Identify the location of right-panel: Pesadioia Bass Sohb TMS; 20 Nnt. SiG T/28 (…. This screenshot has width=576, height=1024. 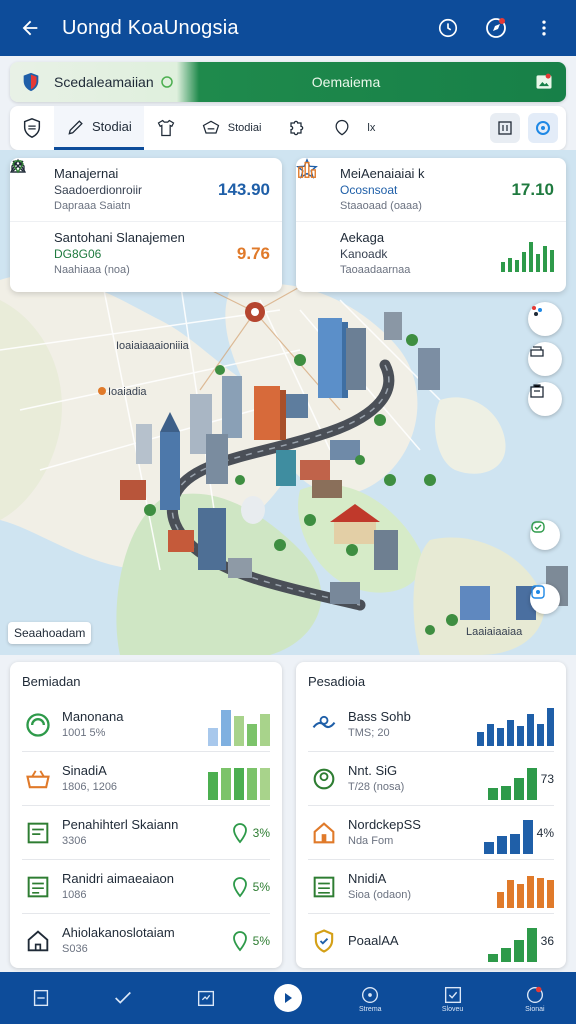
(431, 815).